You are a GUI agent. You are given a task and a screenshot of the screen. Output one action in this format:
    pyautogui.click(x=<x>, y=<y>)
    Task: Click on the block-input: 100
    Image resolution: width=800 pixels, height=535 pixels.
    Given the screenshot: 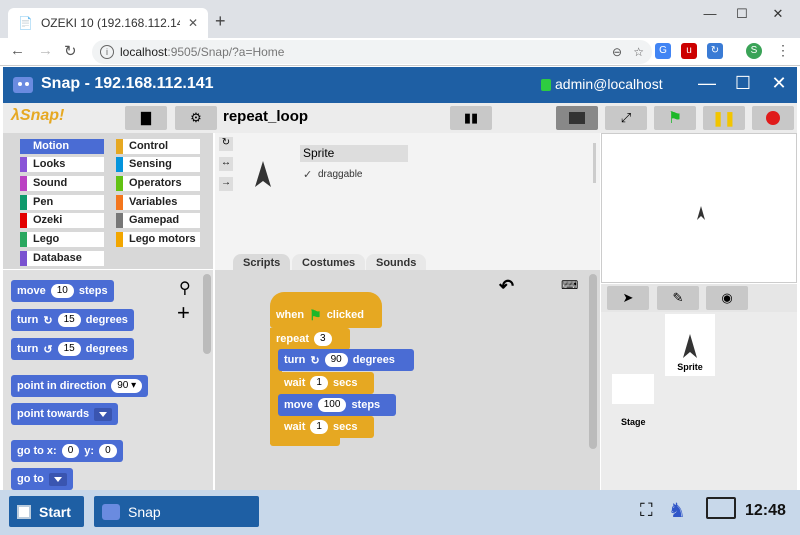 What is the action you would take?
    pyautogui.click(x=332, y=405)
    